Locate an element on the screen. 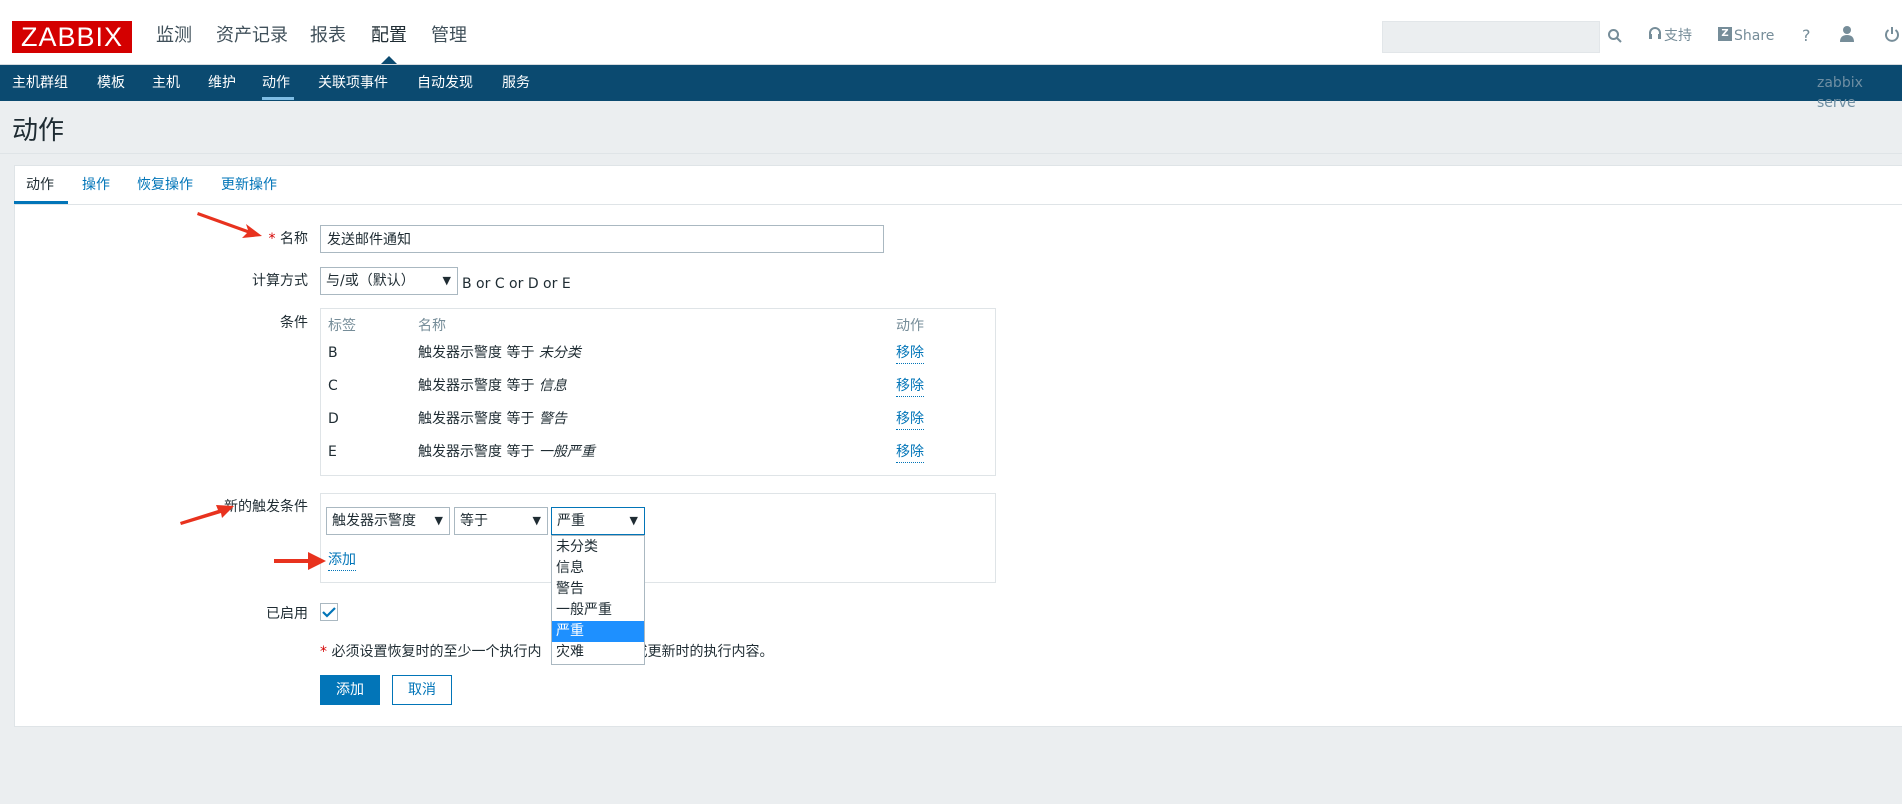 This screenshot has width=1902, height=804. subnav-event-correlation: 关联项事件 is located at coordinates (353, 83).